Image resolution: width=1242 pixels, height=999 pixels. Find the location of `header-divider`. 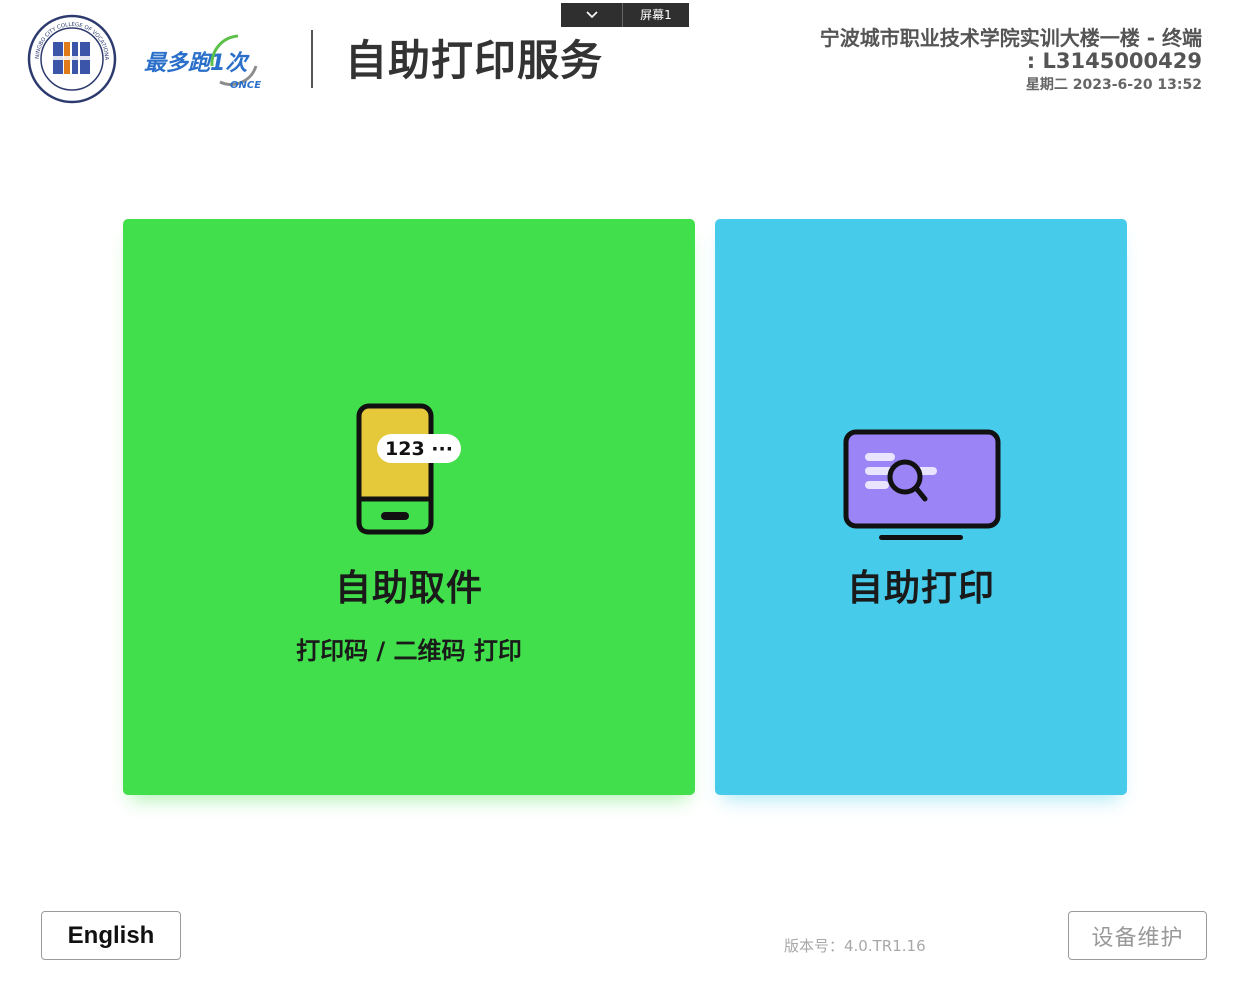

header-divider is located at coordinates (312, 59).